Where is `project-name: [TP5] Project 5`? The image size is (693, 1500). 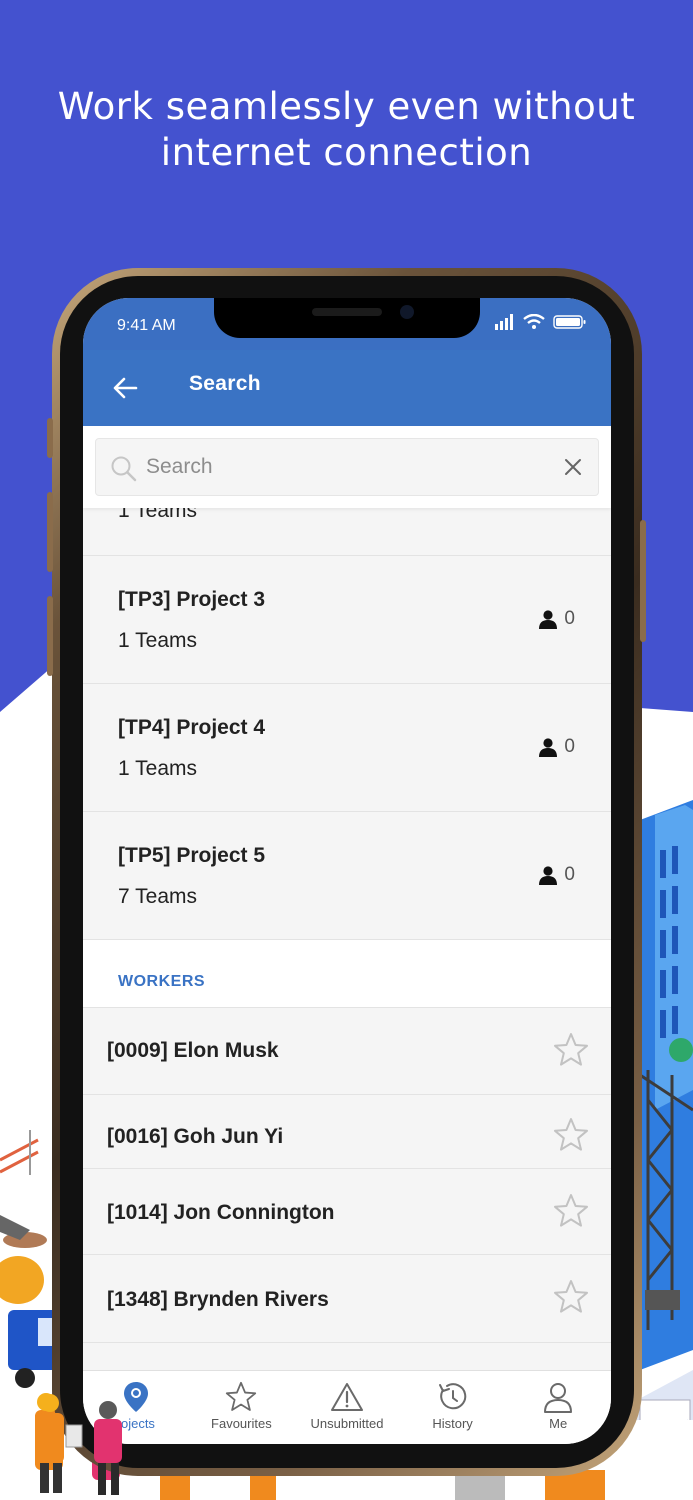
project-name: [TP5] Project 5 is located at coordinates (192, 855).